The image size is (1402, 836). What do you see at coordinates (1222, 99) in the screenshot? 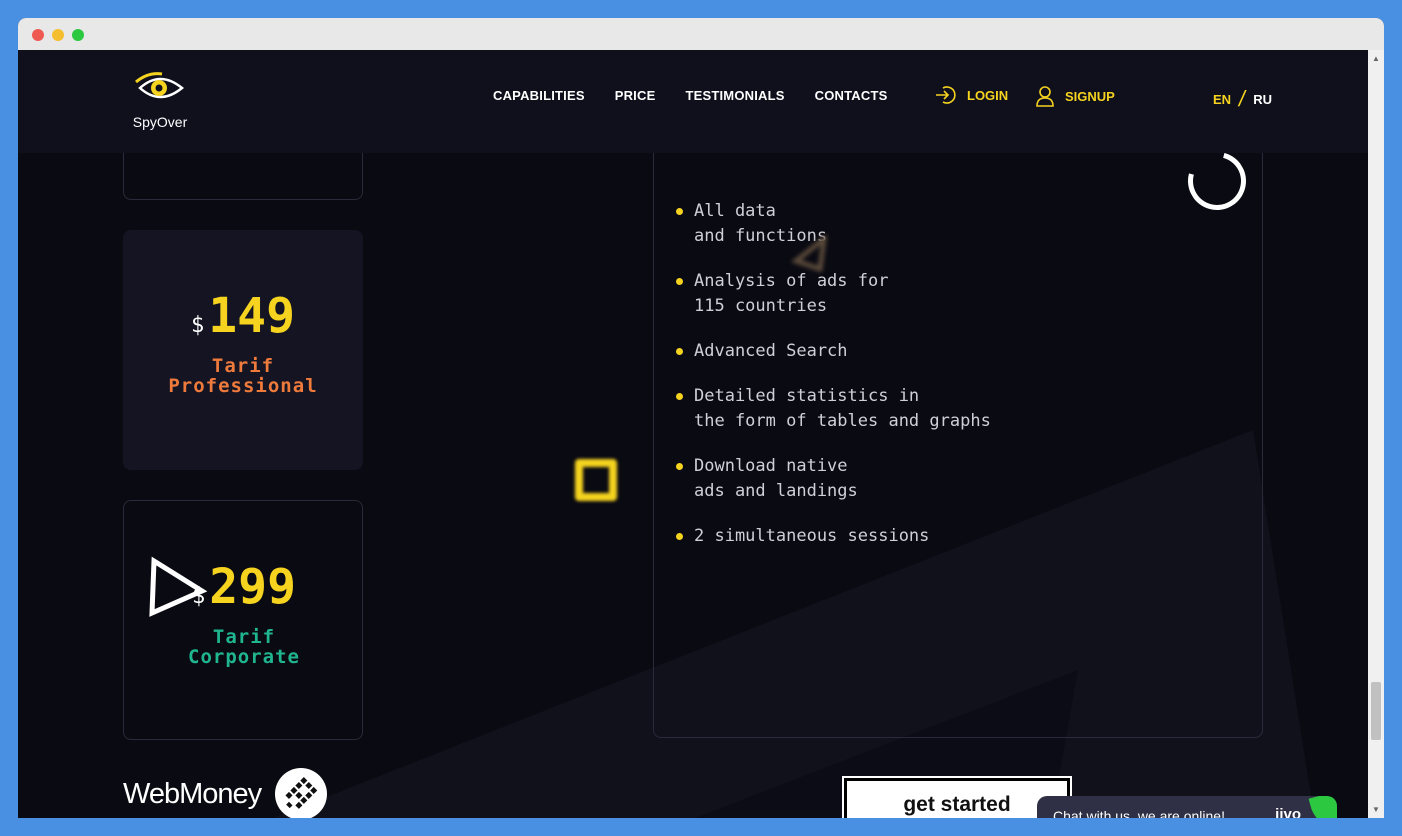
I see `lang-en: EN` at bounding box center [1222, 99].